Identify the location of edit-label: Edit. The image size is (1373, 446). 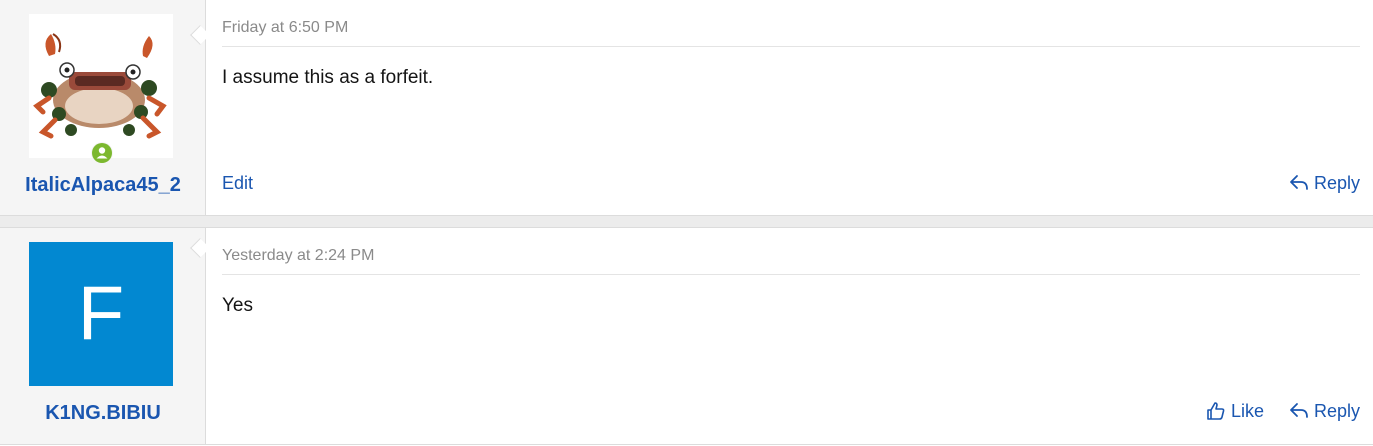
(238, 183).